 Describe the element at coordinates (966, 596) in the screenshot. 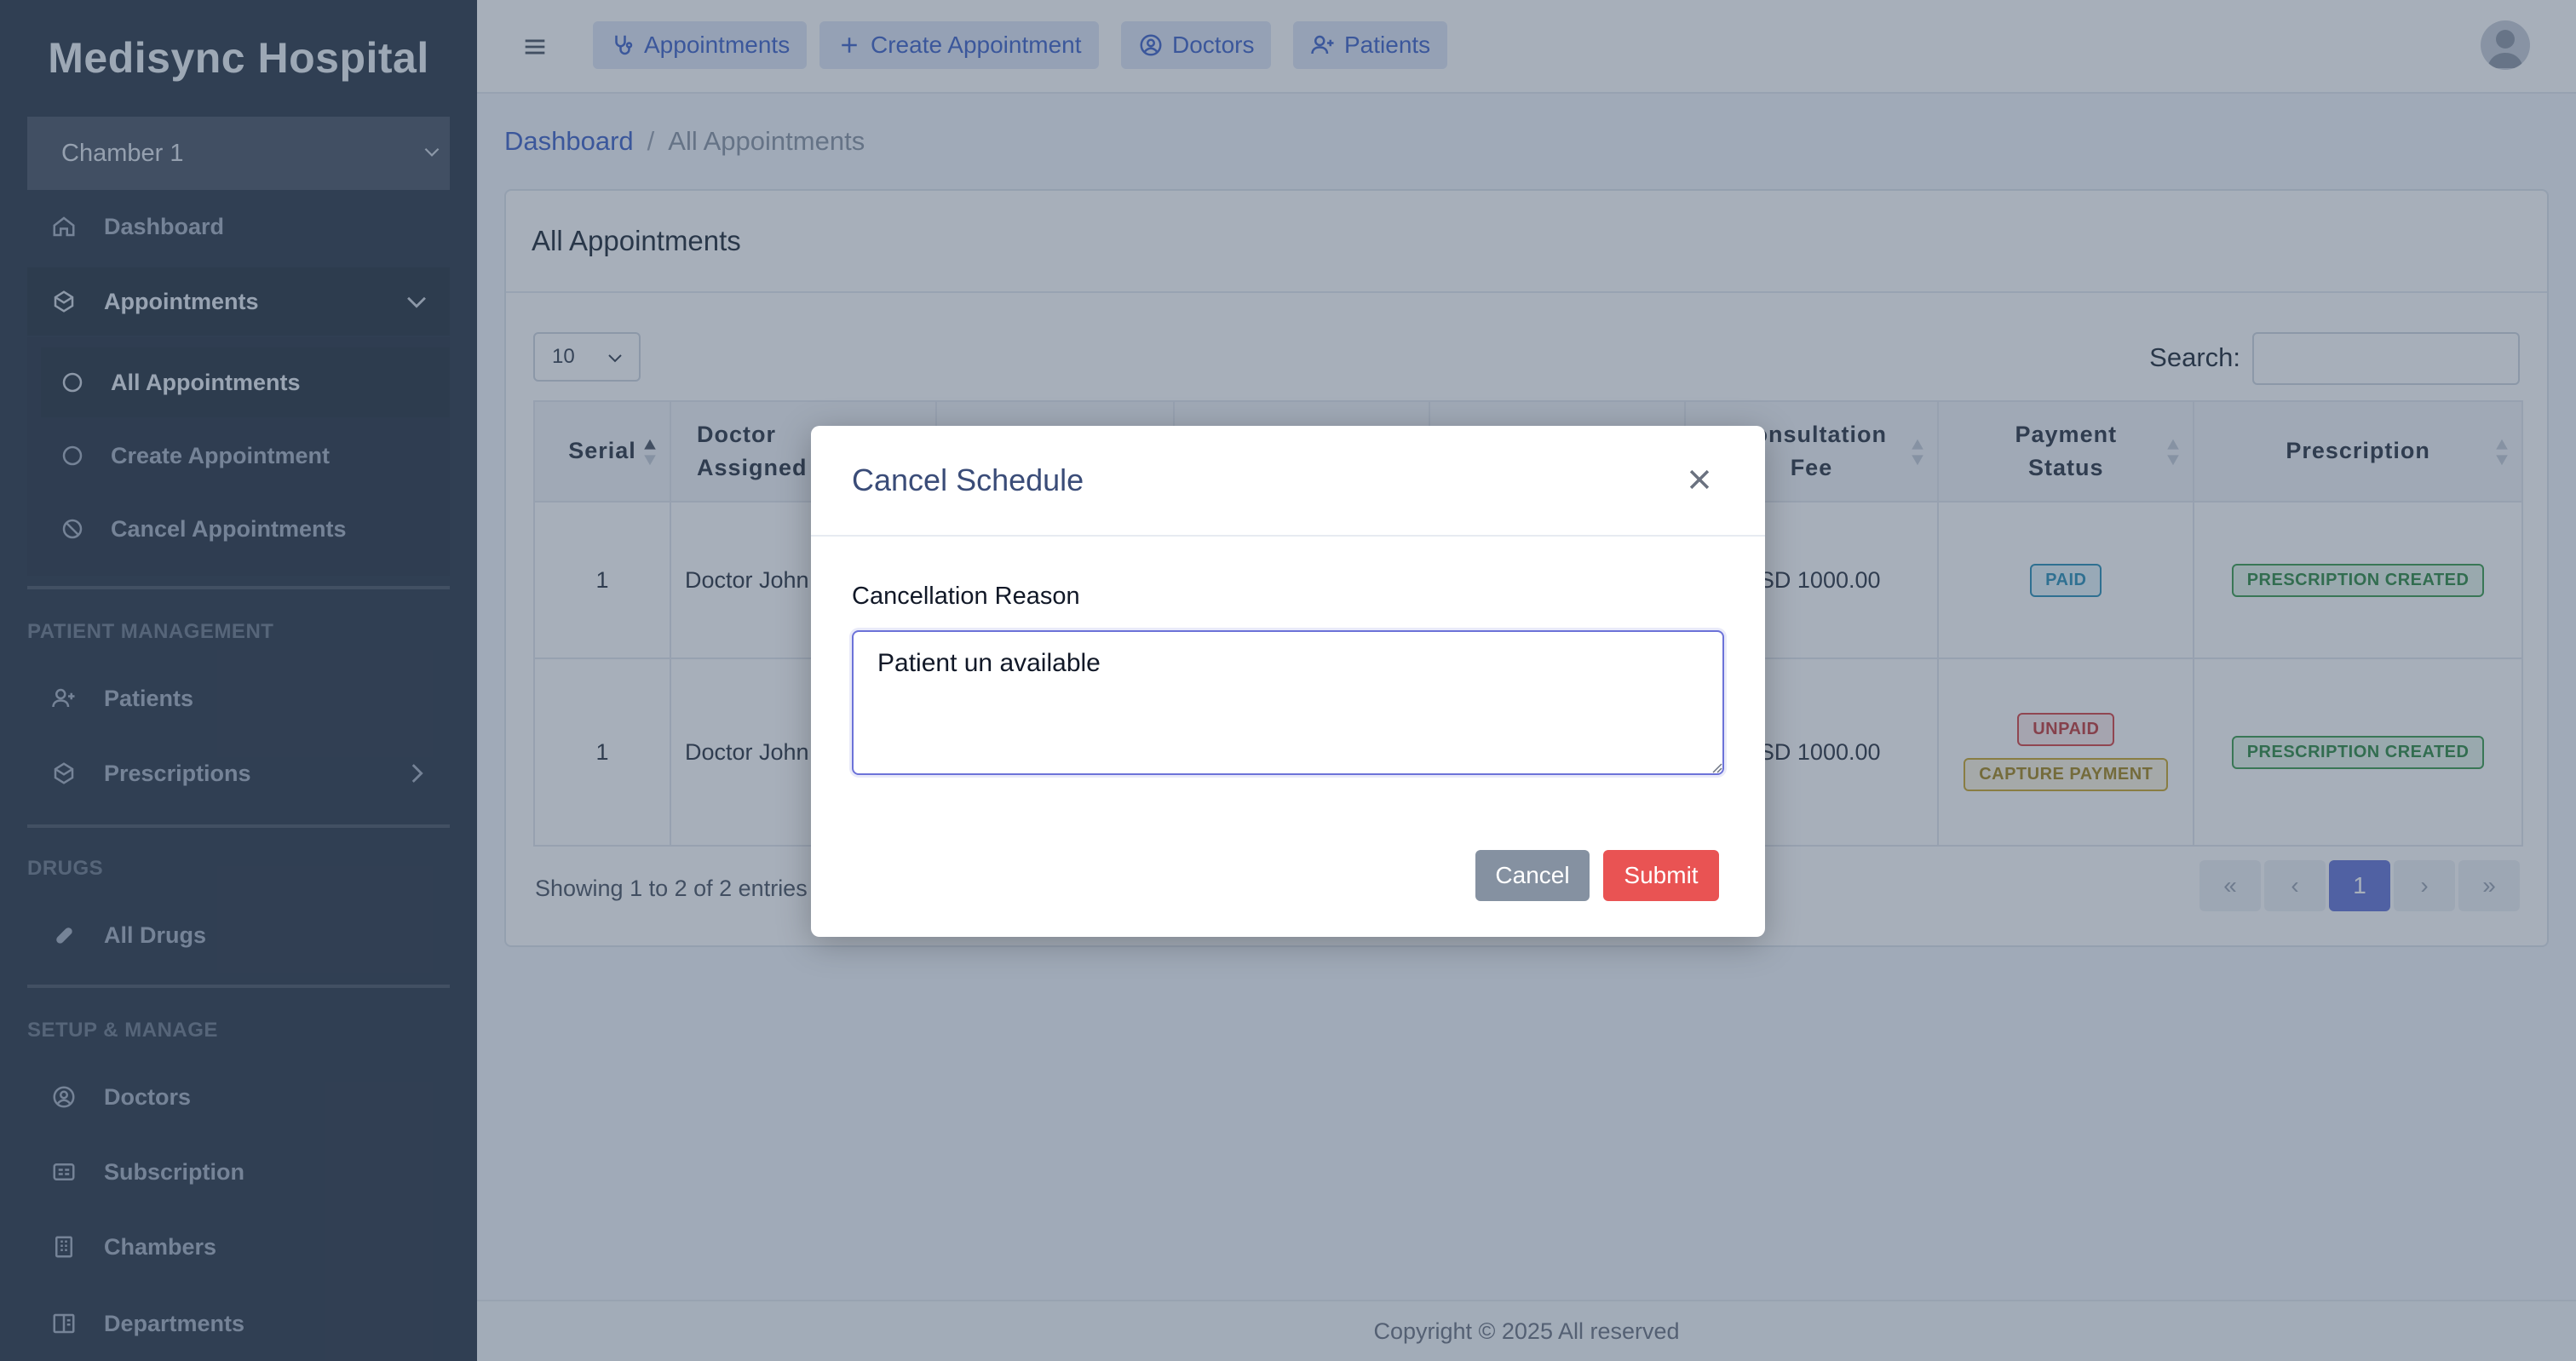

I see `cancellation-reason-label: Cancellation Reason` at that location.